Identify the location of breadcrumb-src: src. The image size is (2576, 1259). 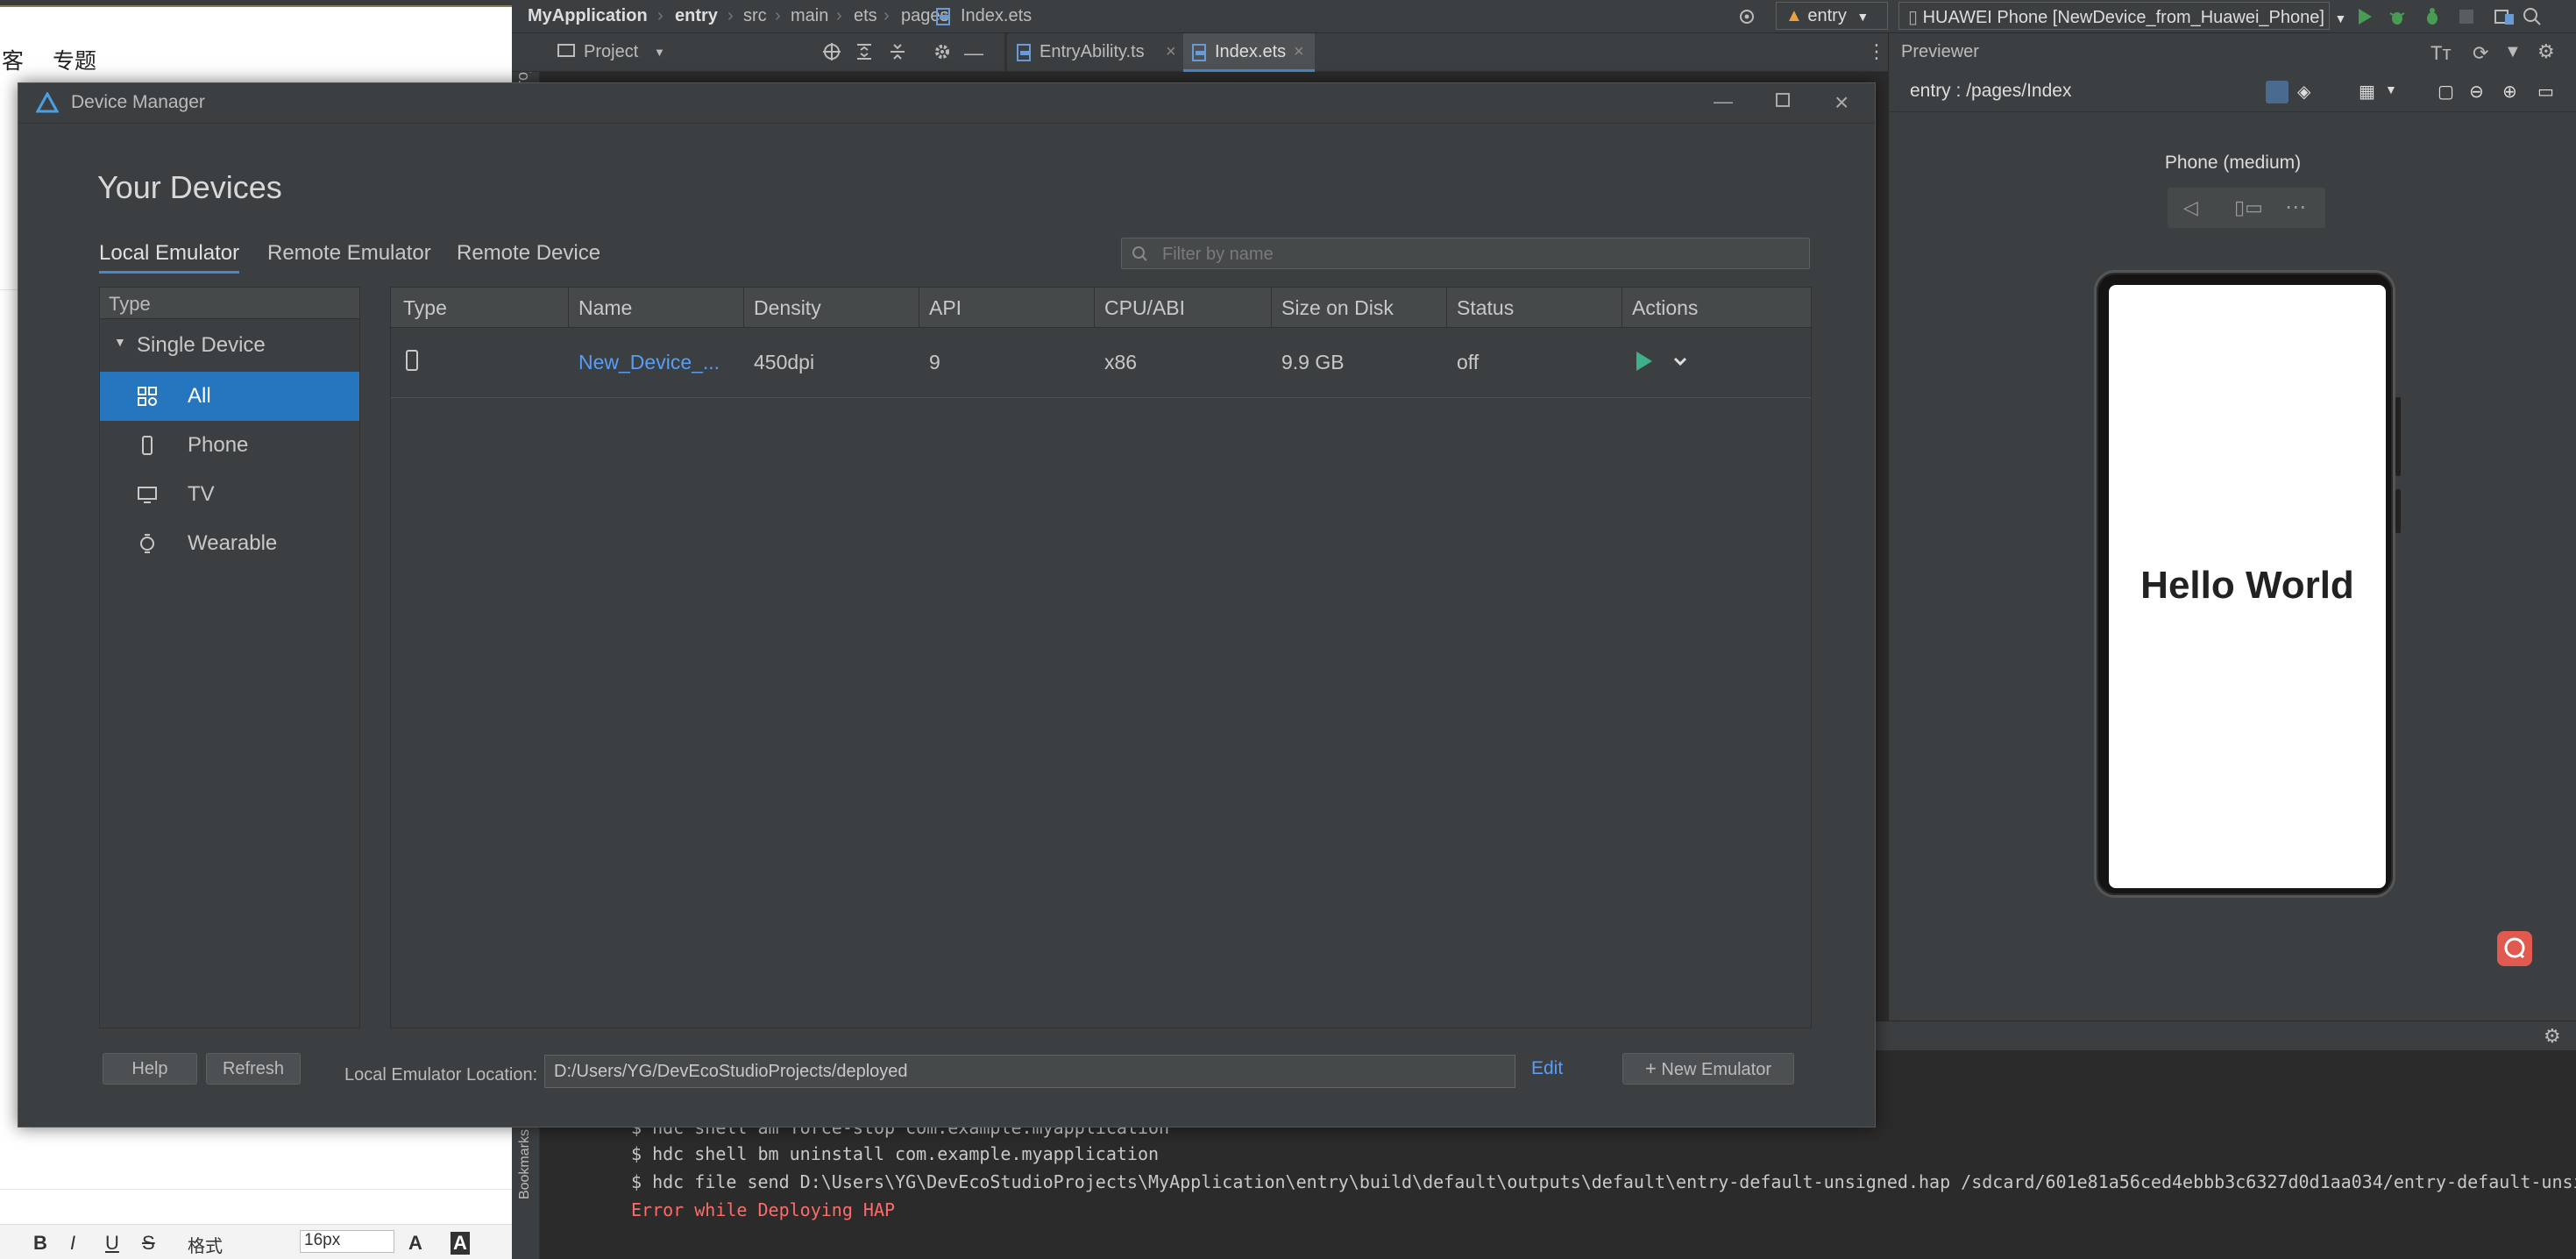
(755, 16).